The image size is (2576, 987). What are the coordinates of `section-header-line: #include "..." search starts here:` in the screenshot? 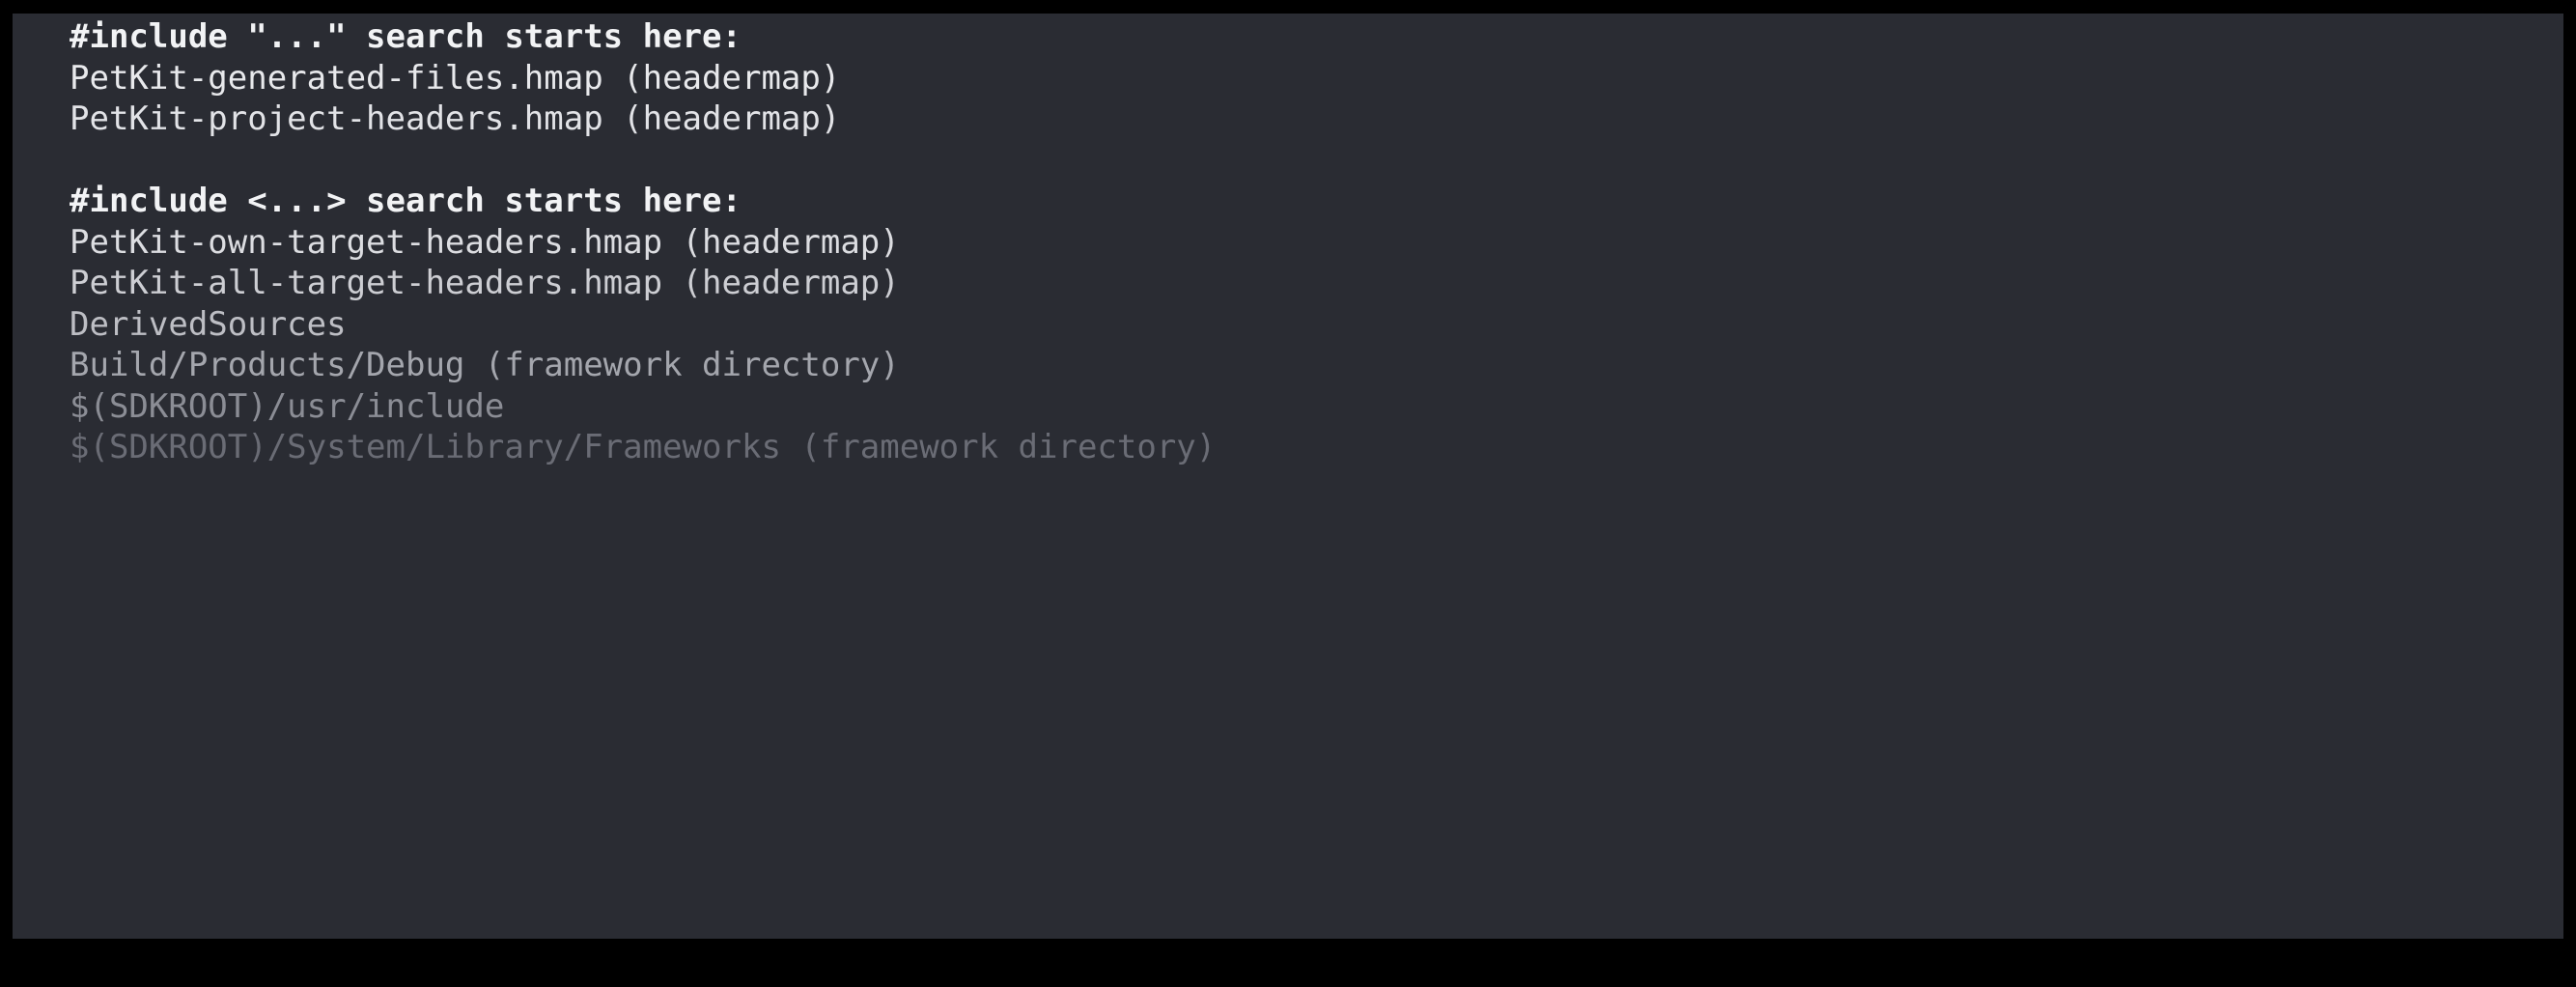 It's located at (406, 36).